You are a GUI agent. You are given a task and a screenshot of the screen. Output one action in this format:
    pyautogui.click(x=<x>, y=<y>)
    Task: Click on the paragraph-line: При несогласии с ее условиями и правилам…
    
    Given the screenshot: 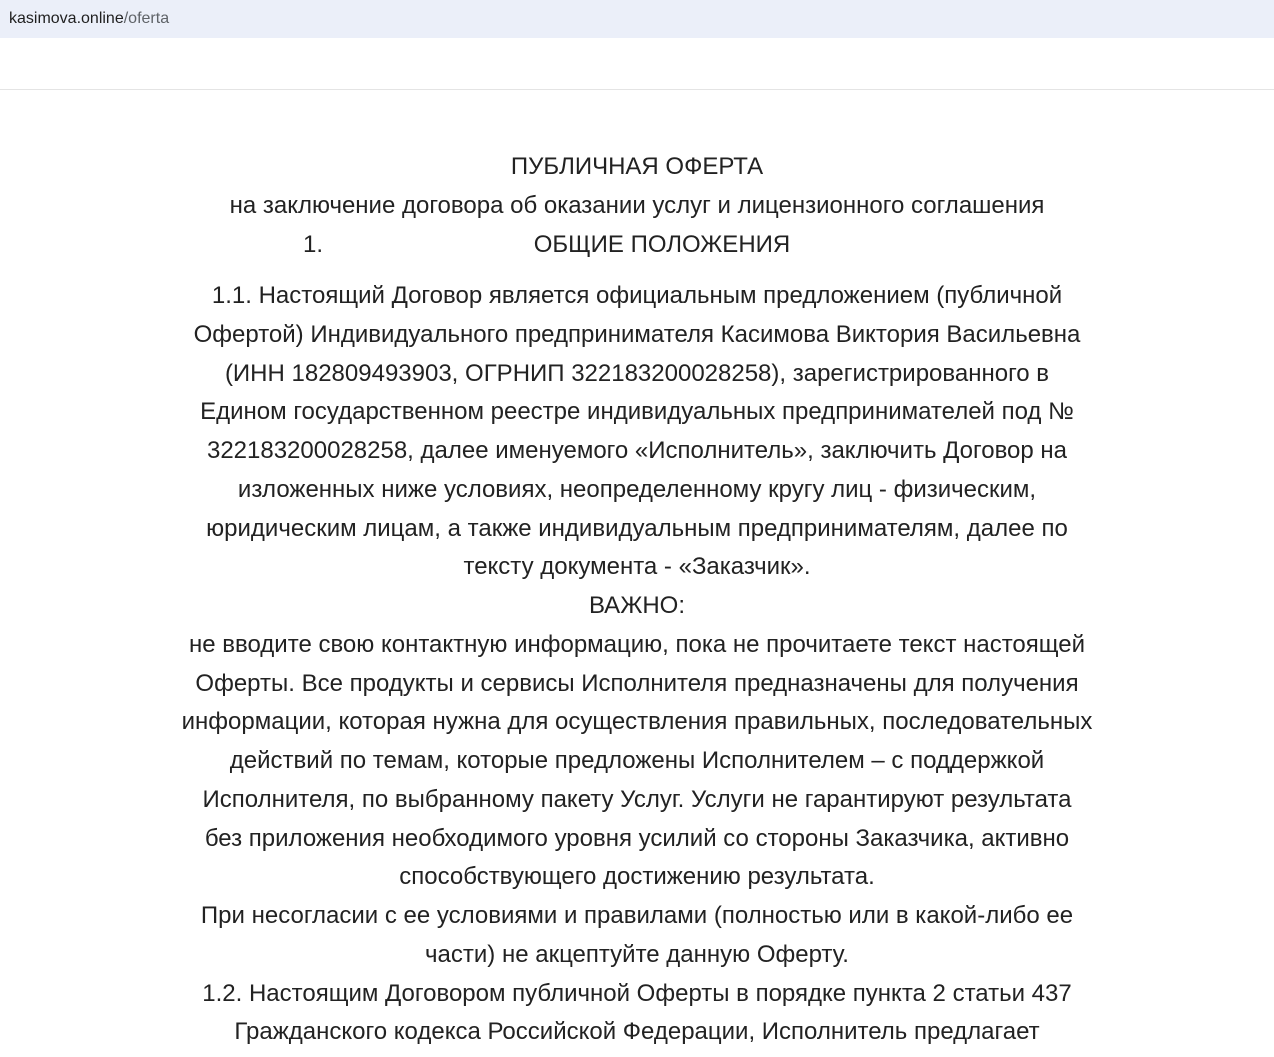 What is the action you would take?
    pyautogui.click(x=637, y=915)
    